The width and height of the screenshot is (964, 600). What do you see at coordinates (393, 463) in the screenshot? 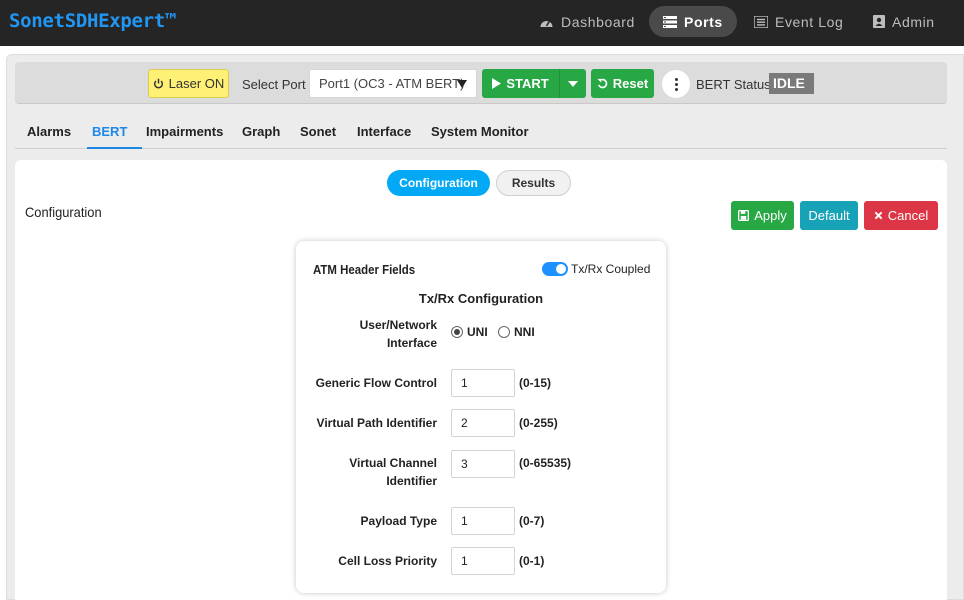
I see `vci-label-line1: Virtual Channel` at bounding box center [393, 463].